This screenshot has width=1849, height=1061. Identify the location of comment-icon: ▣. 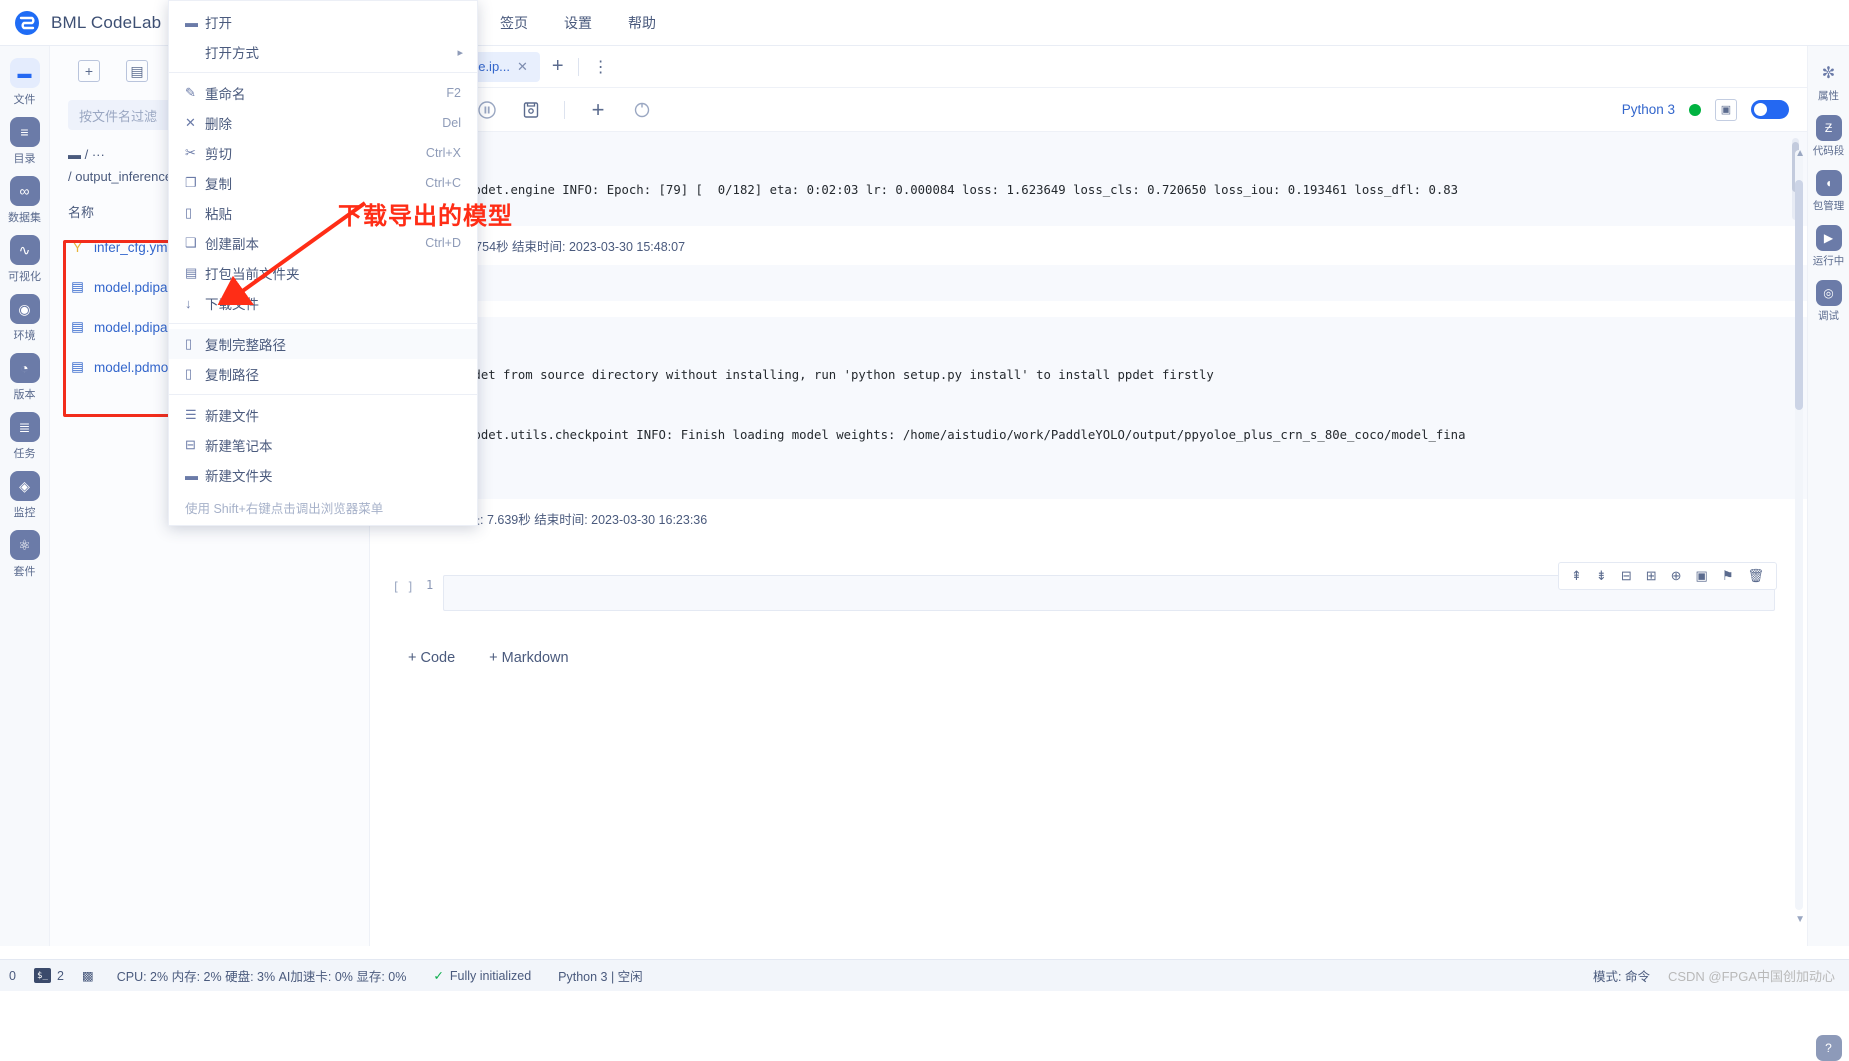
(1702, 576).